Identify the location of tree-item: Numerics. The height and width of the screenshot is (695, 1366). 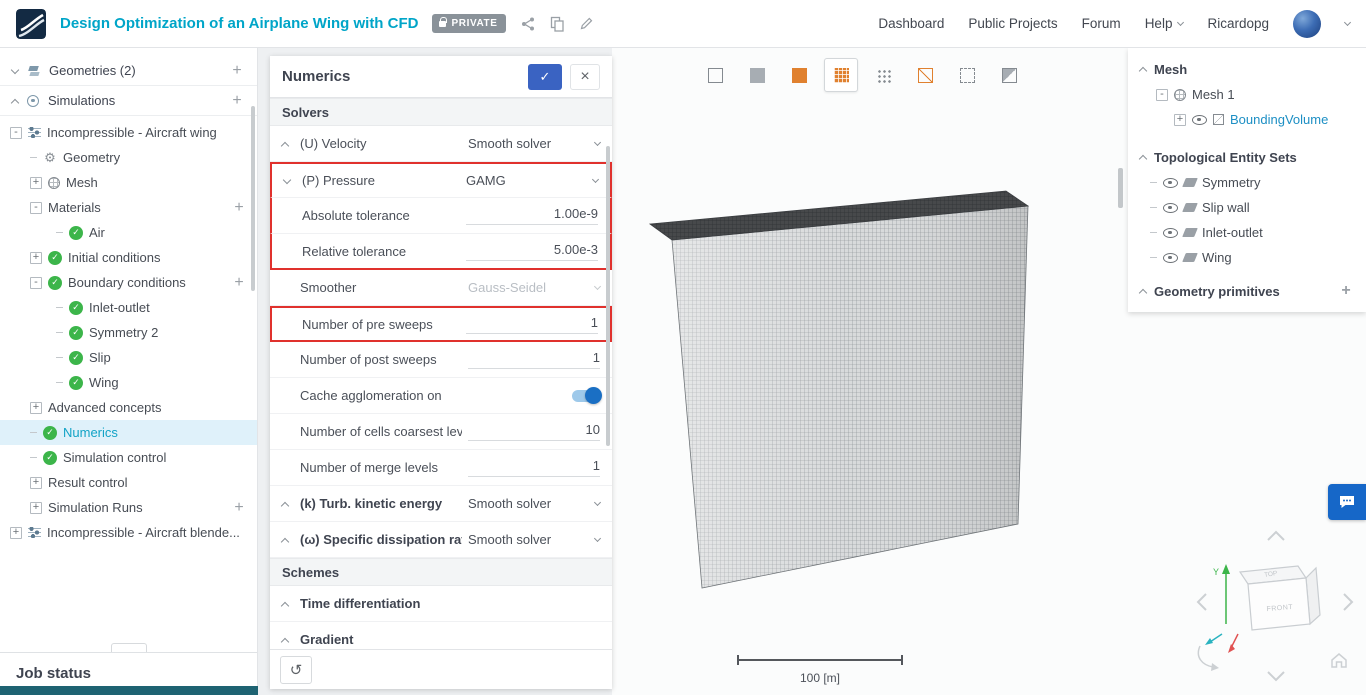
(128, 432).